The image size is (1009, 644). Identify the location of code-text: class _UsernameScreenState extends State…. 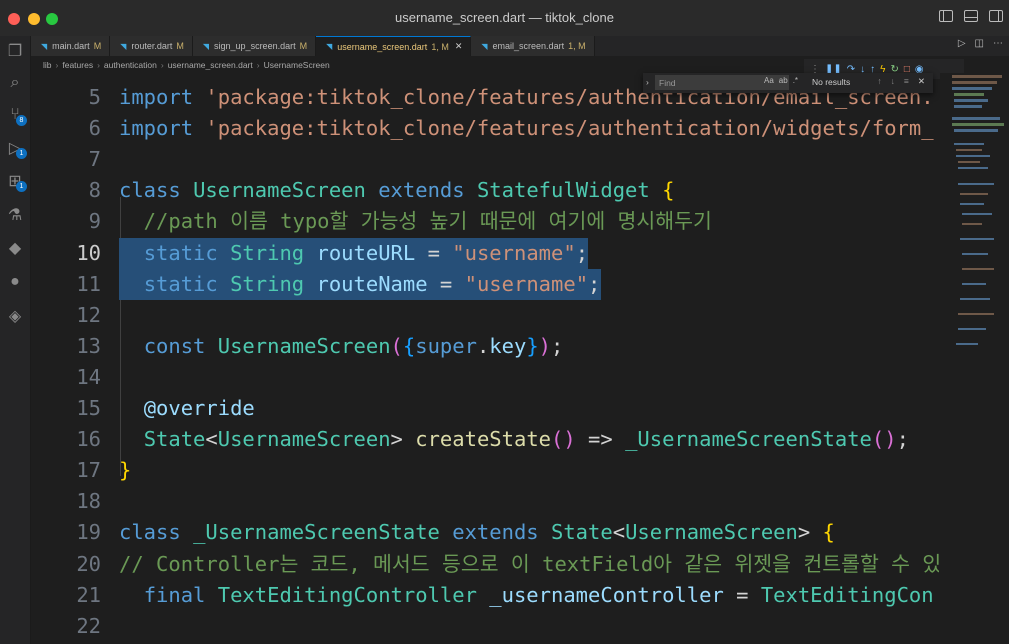
(477, 532).